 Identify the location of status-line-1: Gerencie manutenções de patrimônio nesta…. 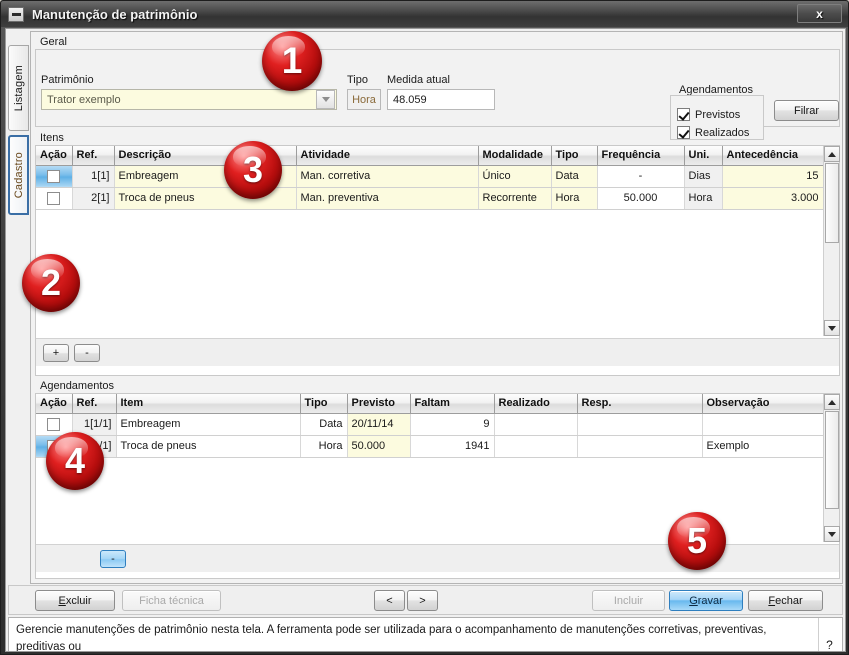
(391, 638).